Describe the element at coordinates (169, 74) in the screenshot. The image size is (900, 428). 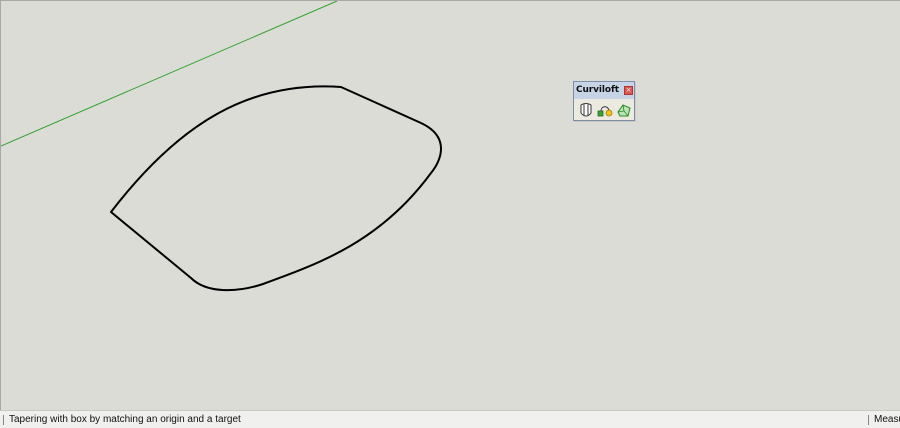
I see `green-axis` at that location.